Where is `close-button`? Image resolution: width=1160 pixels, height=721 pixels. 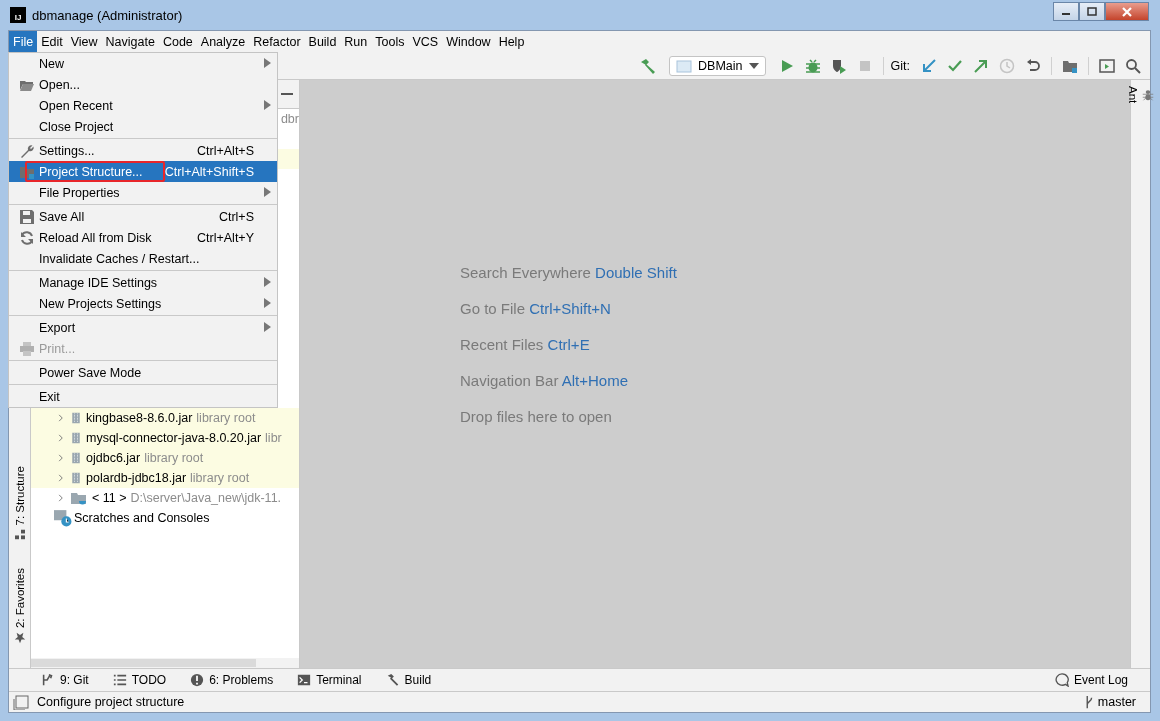
close-button is located at coordinates (1127, 11).